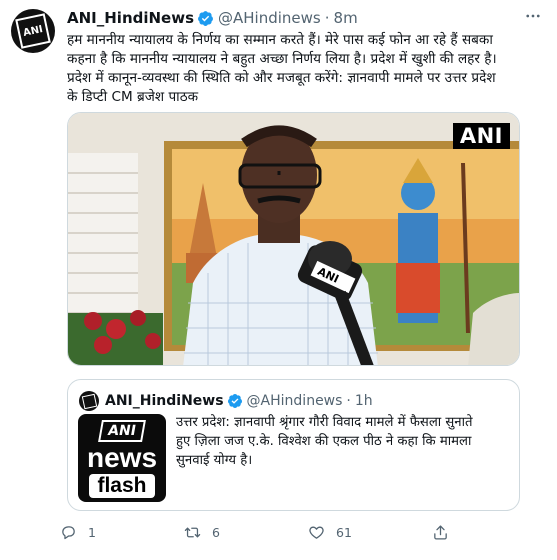 The image size is (557, 560). What do you see at coordinates (133, 97) in the screenshot?
I see `tweet-text-line: के डिप्टी CM ब्रजेश पाठक` at bounding box center [133, 97].